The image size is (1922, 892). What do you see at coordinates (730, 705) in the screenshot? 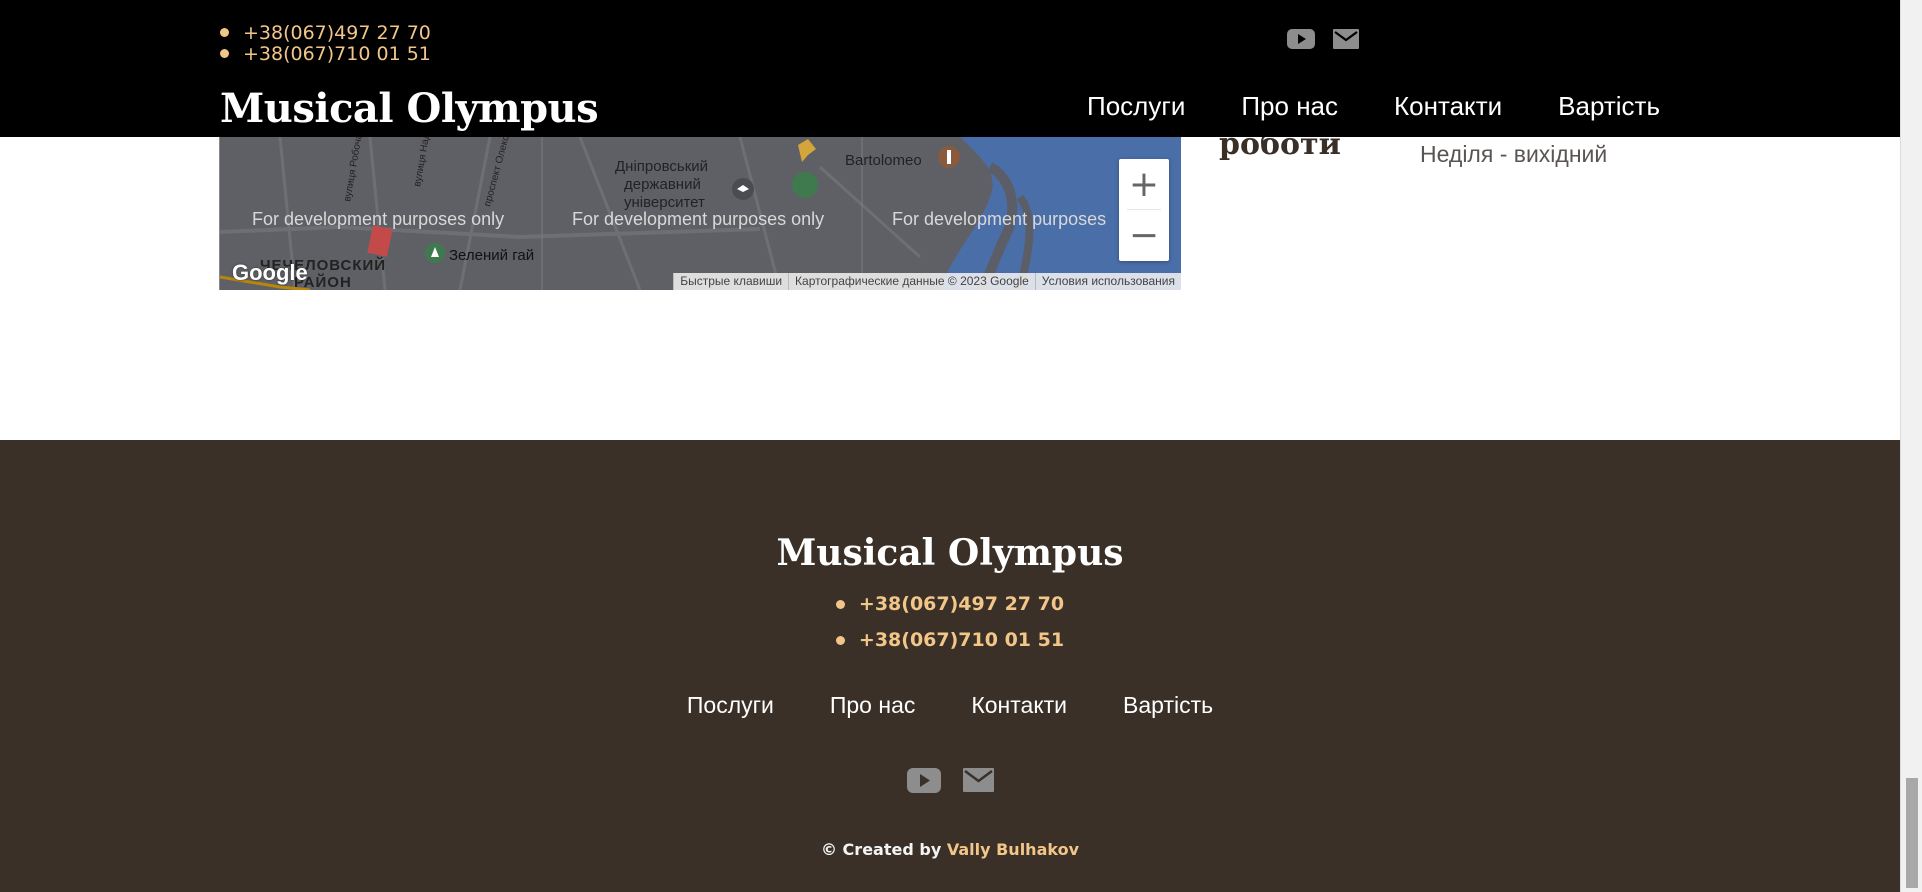
I see `footer-nav-services: Послуги` at bounding box center [730, 705].